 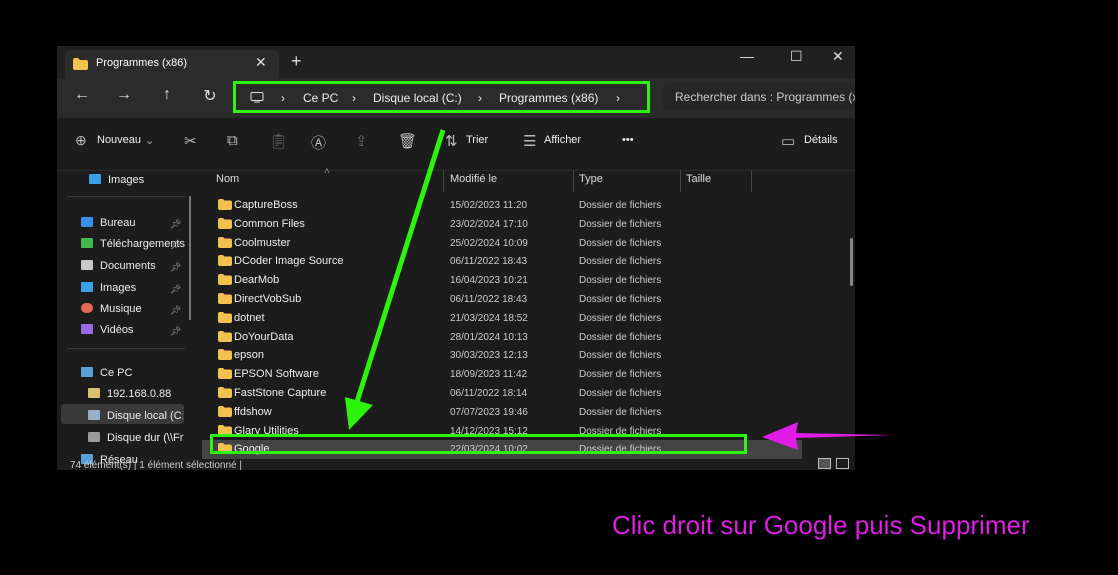 I want to click on back-button: ←, so click(x=82, y=95).